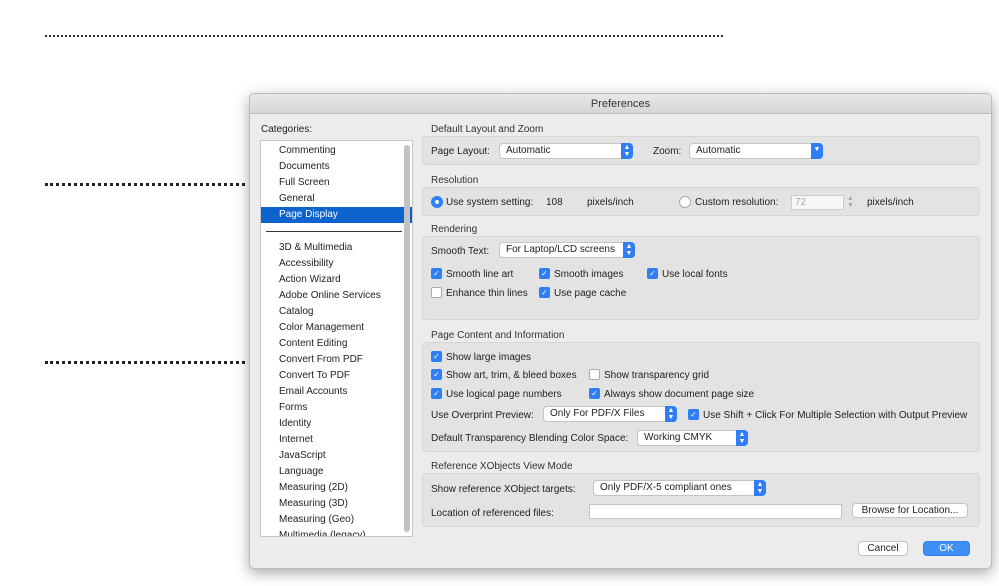 This screenshot has height=586, width=999. Describe the element at coordinates (336, 328) in the screenshot. I see `category-item: Color Management` at that location.